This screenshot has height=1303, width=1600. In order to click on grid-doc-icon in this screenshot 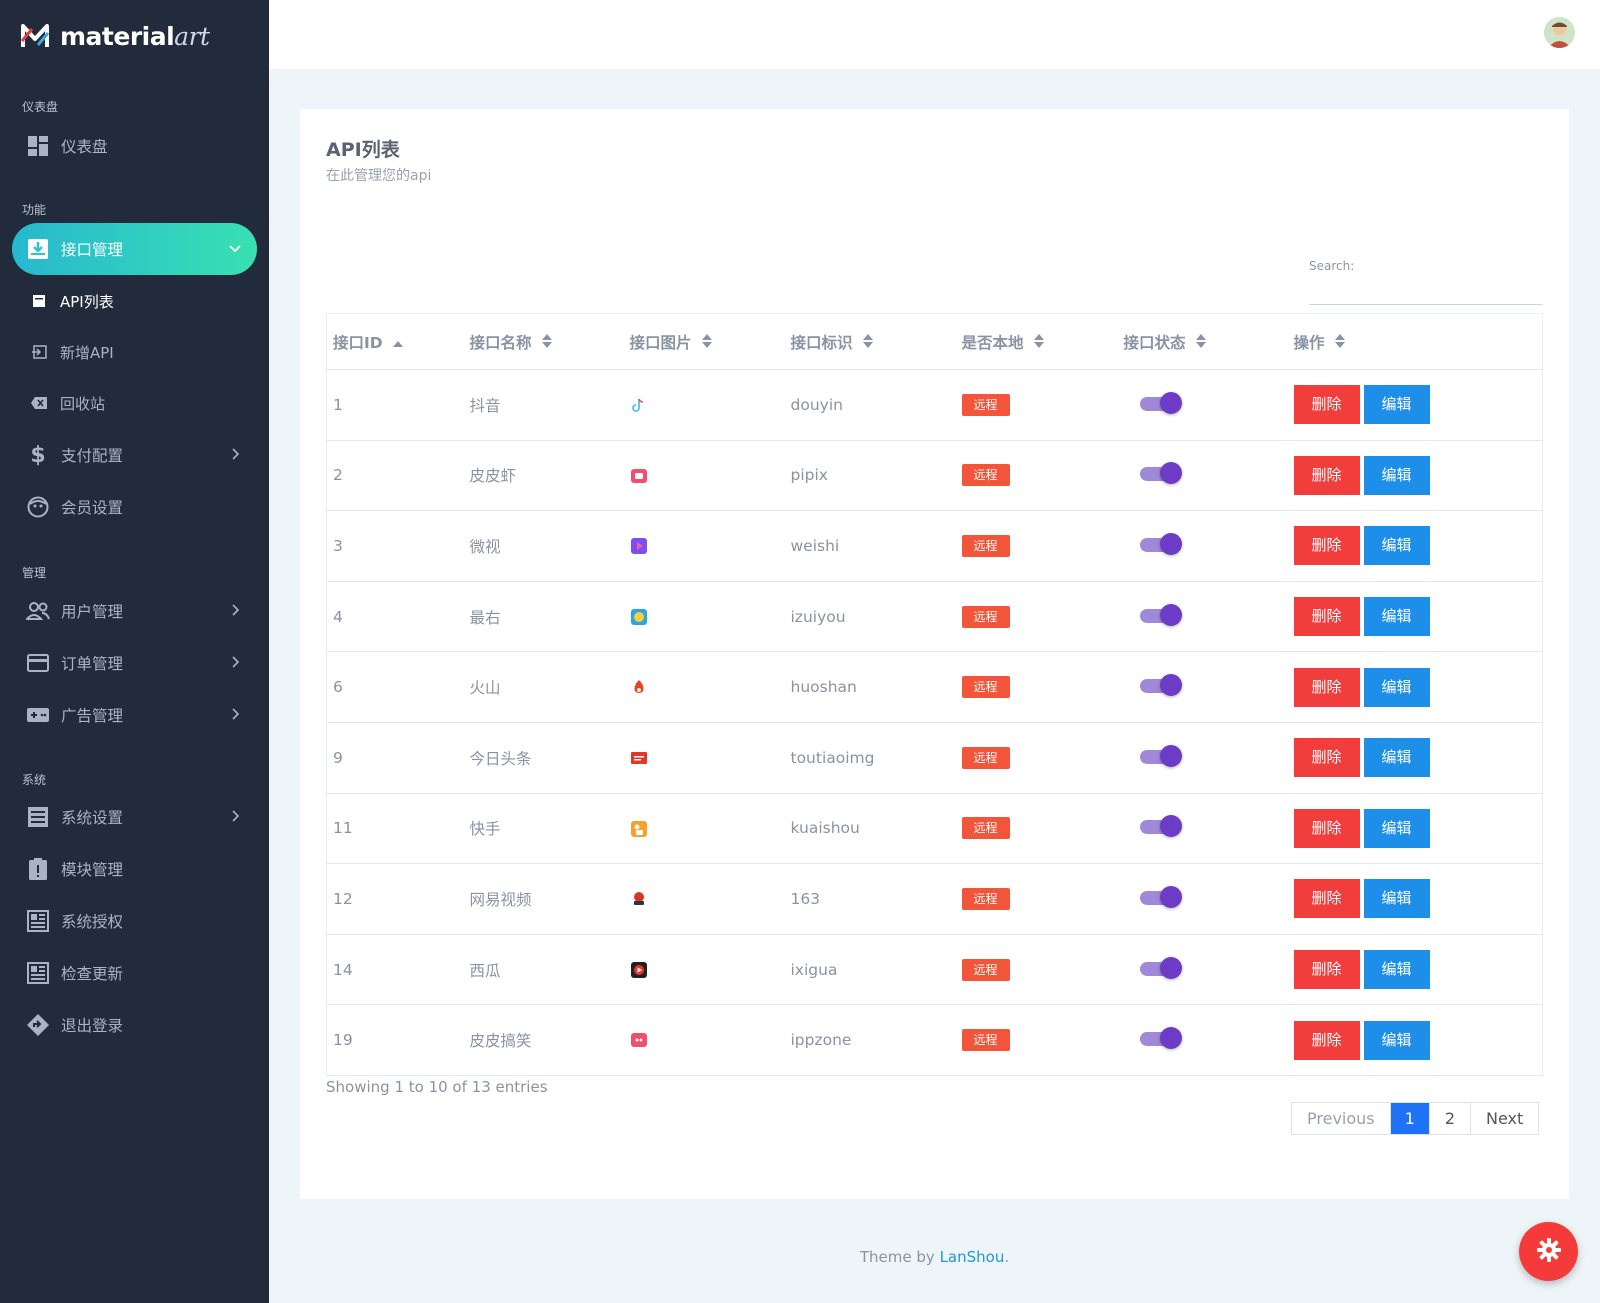, I will do `click(38, 973)`.